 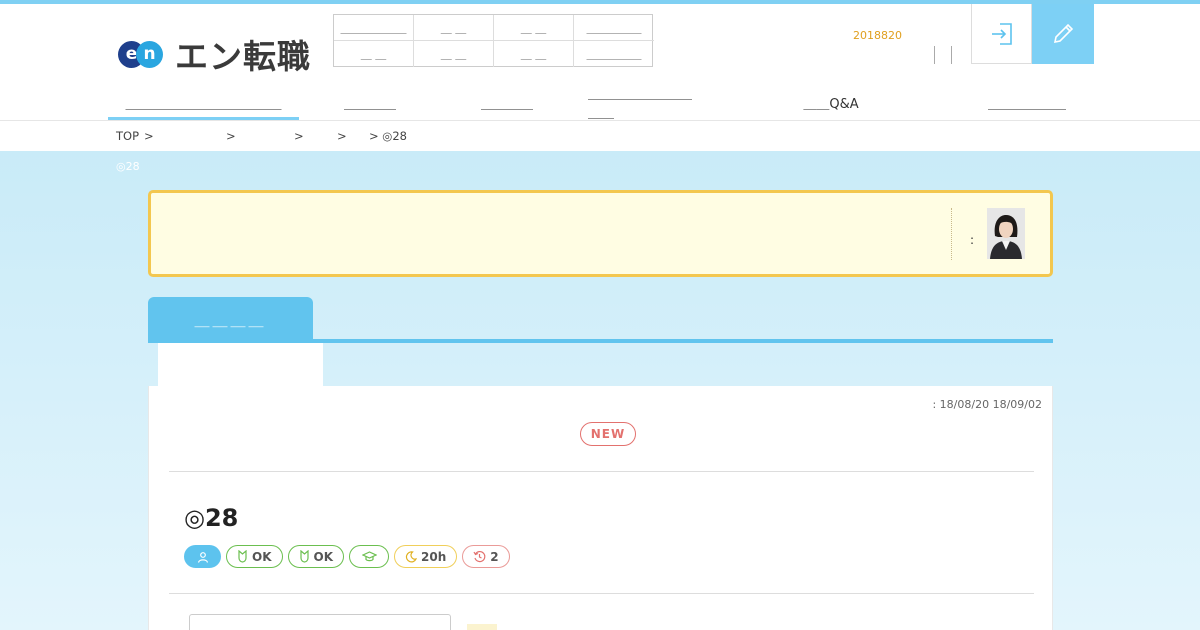 What do you see at coordinates (479, 556) in the screenshot?
I see `history-icon` at bounding box center [479, 556].